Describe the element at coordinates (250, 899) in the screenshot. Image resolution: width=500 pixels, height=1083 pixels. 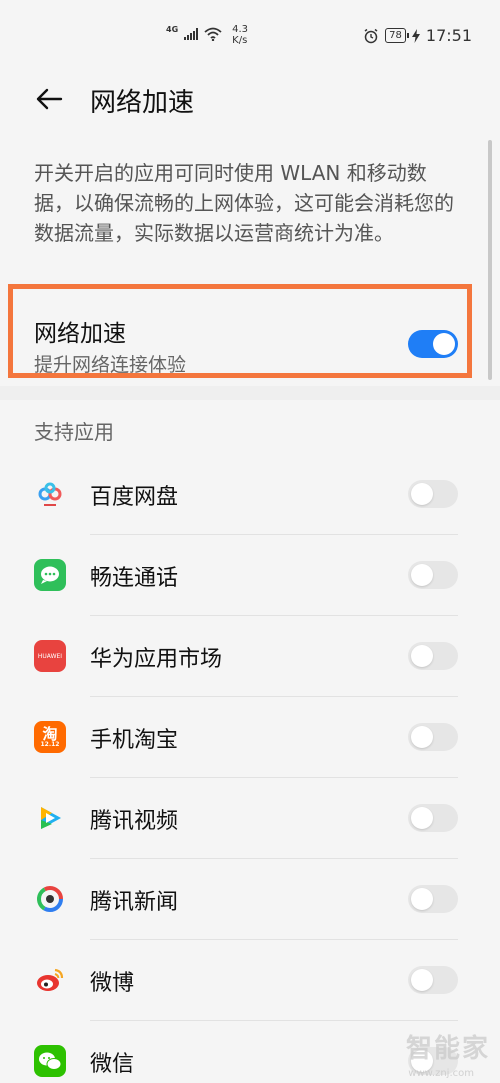
I see `app-row-tencent-news: 腾讯新闻` at that location.